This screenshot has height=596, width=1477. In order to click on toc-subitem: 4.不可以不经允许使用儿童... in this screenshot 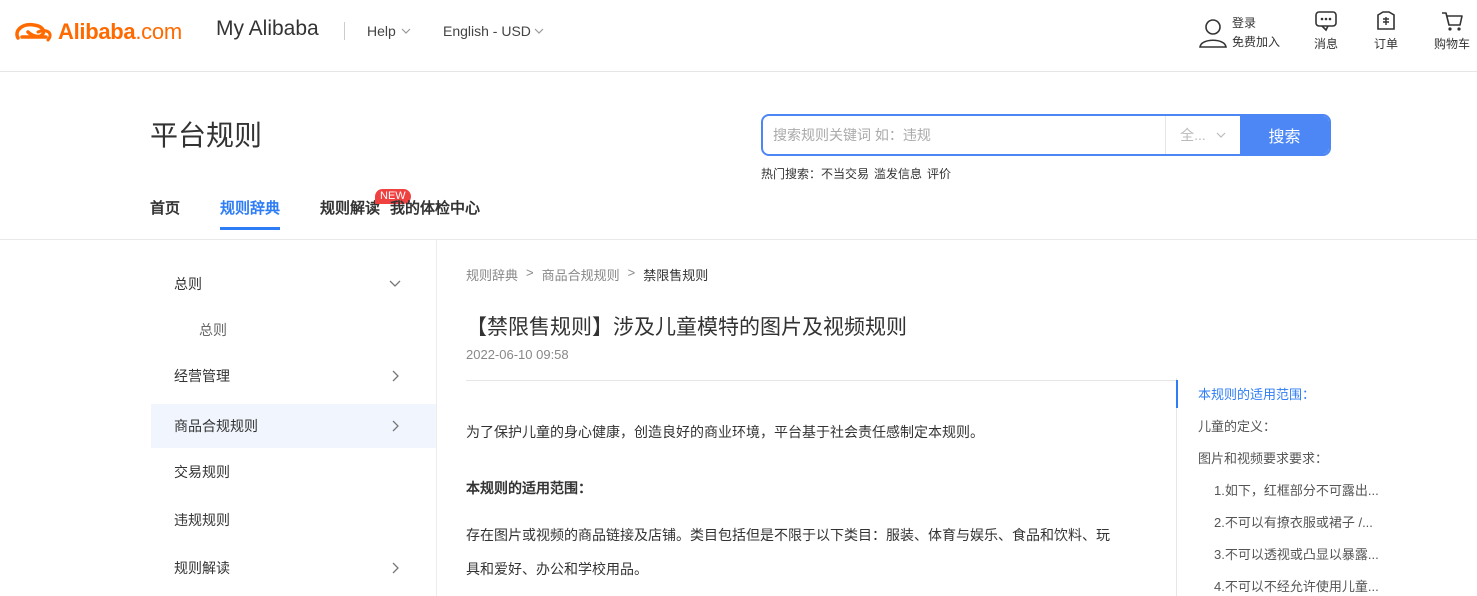, I will do `click(1304, 585)`.